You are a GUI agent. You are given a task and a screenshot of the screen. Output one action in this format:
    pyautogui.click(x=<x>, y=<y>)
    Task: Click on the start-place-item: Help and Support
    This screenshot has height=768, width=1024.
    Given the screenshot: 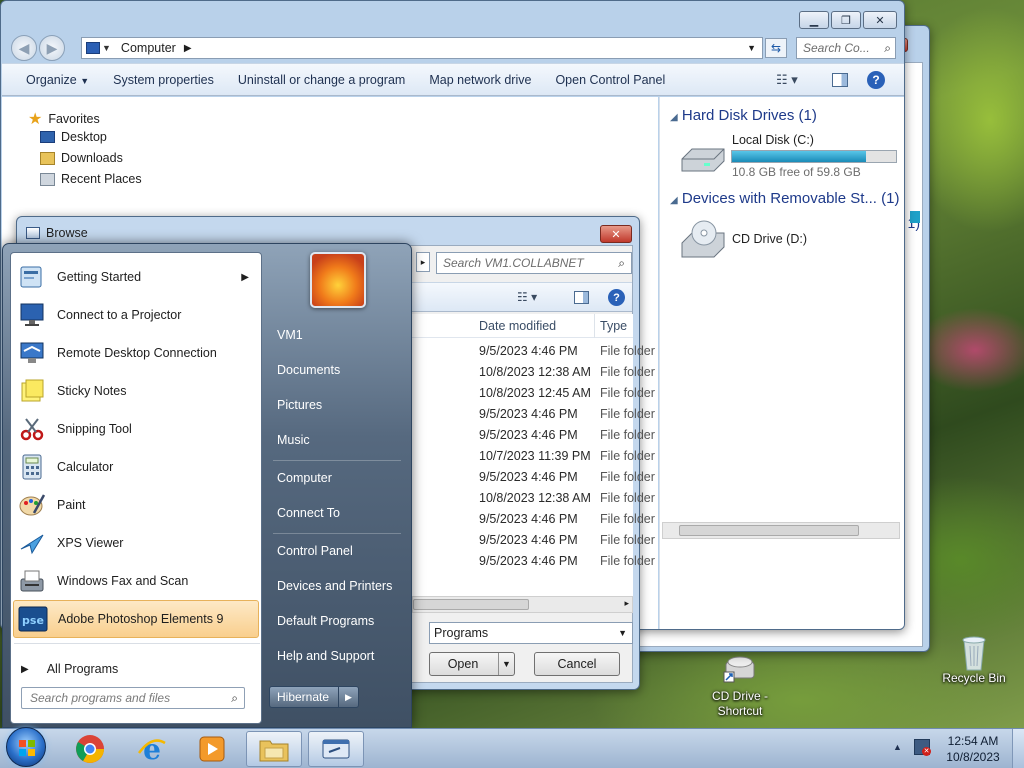 What is the action you would take?
    pyautogui.click(x=325, y=656)
    